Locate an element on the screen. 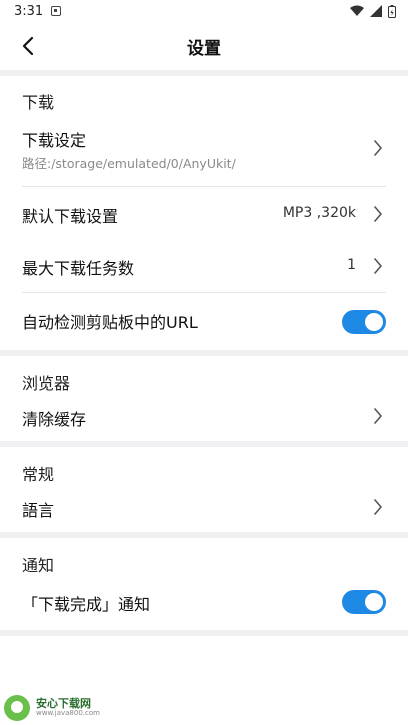  download-settings-row: 下载设定 路径:/storage/emulated/0/AnyUkit/ is located at coordinates (204, 151).